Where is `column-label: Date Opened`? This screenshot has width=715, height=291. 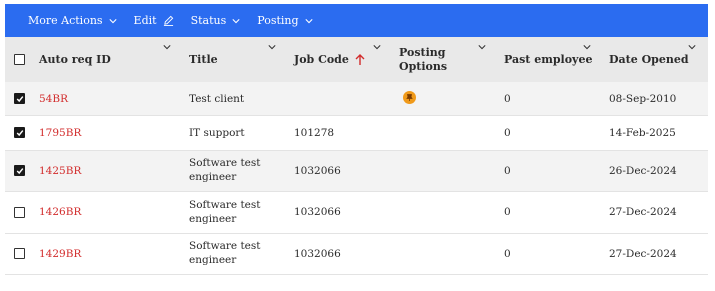
column-label: Date Opened is located at coordinates (649, 59).